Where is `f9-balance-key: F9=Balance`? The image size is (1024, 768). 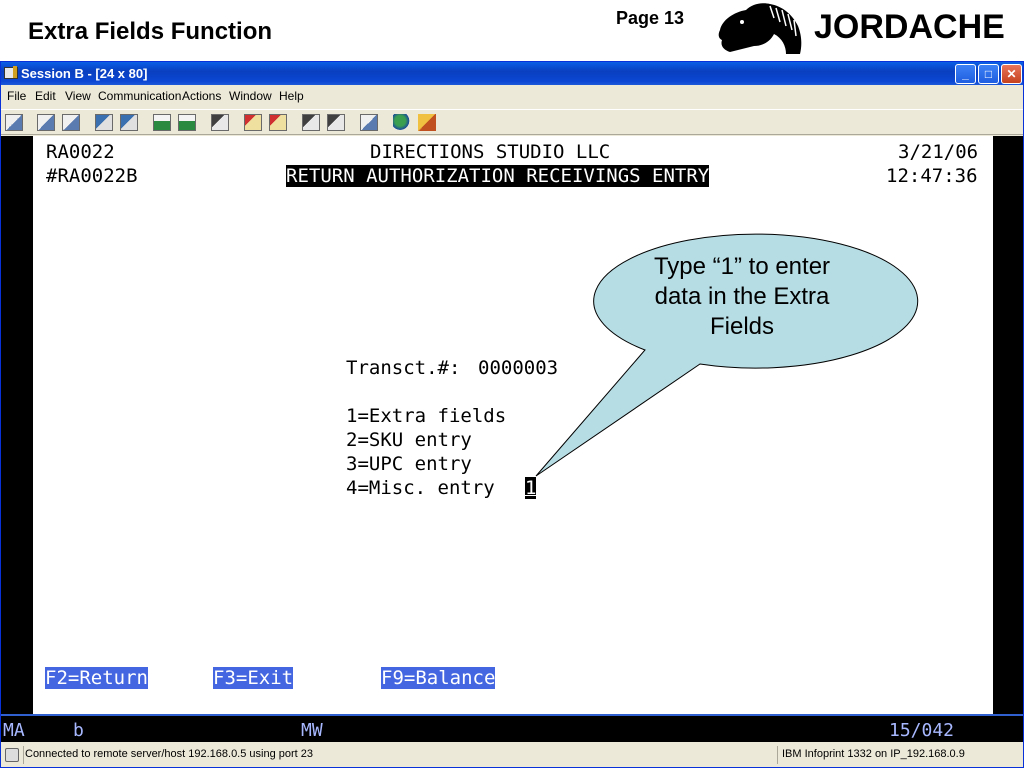
f9-balance-key: F9=Balance is located at coordinates (438, 679).